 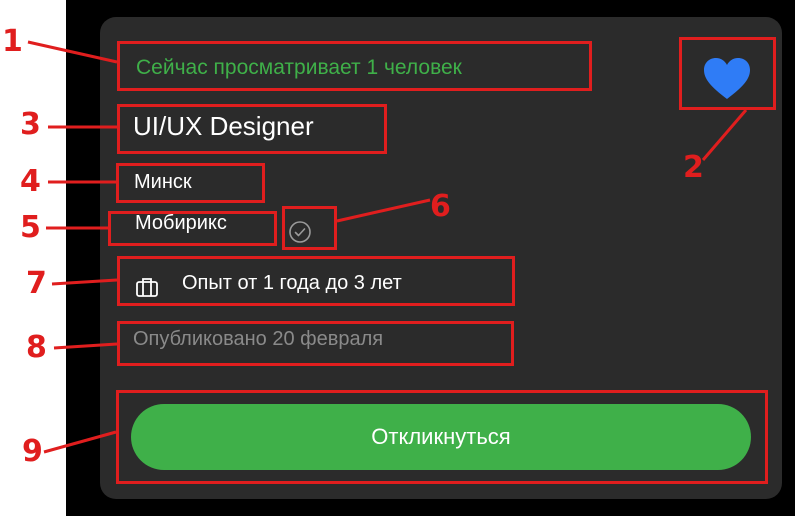 What do you see at coordinates (693, 167) in the screenshot?
I see `annotation-label-2: 2` at bounding box center [693, 167].